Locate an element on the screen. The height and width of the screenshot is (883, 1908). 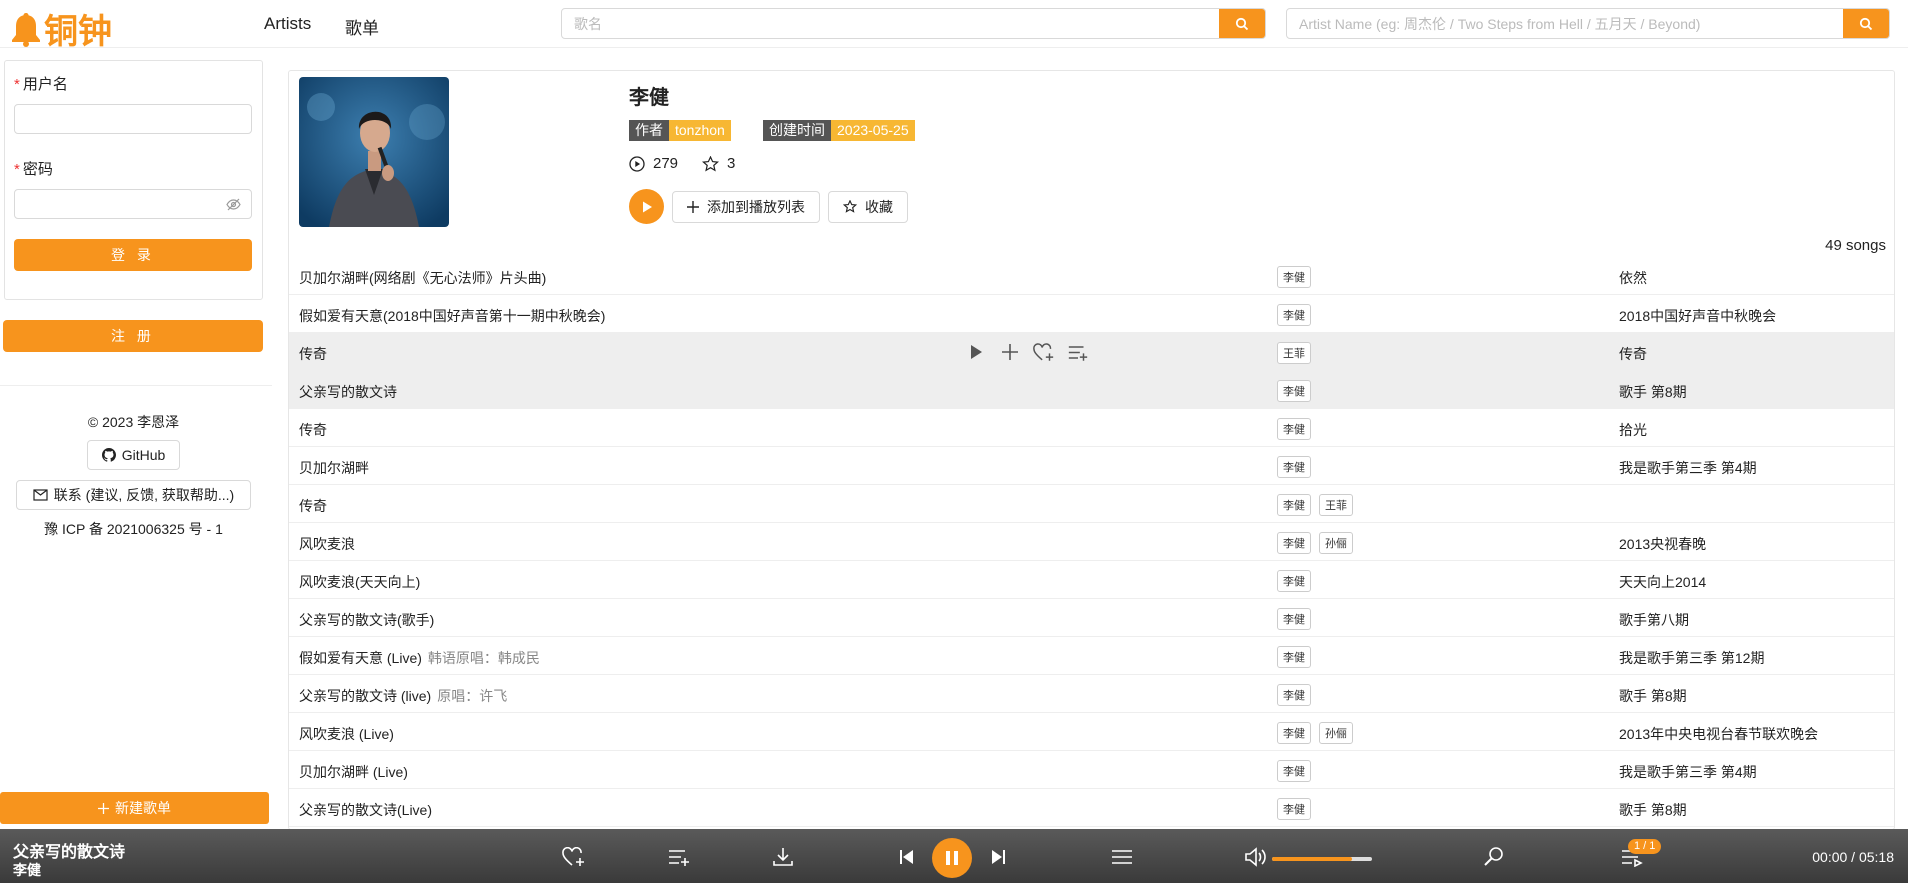
song-search-box is located at coordinates (913, 23).